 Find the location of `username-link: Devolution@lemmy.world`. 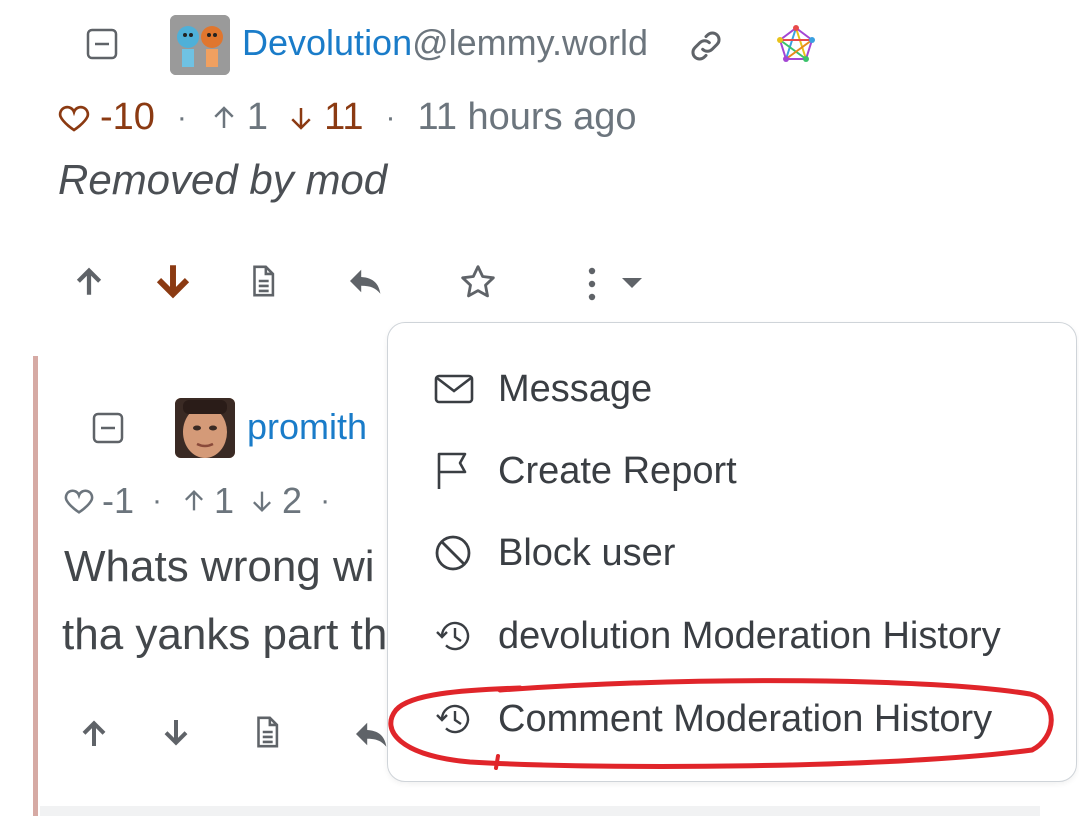

username-link: Devolution@lemmy.world is located at coordinates (445, 43).